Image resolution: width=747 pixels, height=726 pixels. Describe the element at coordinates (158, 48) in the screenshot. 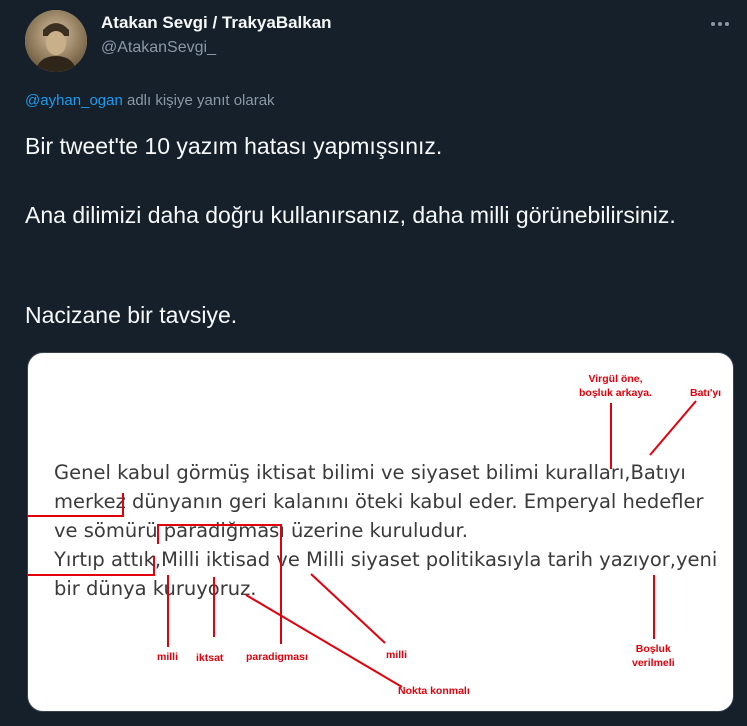

I see `author-handle: @AtakanSevgi_` at that location.